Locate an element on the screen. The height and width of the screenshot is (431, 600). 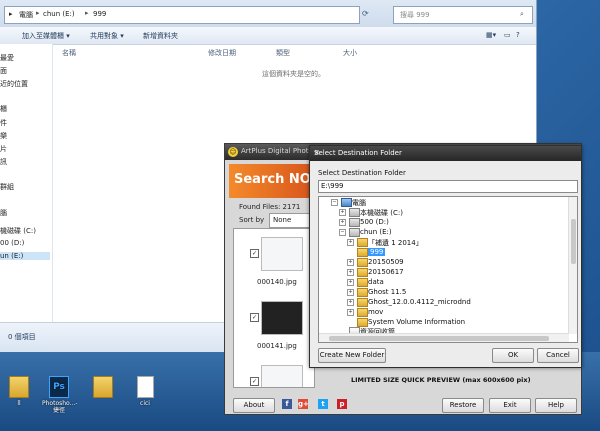
desktop-file-cici: cici is located at coordinates (145, 391).